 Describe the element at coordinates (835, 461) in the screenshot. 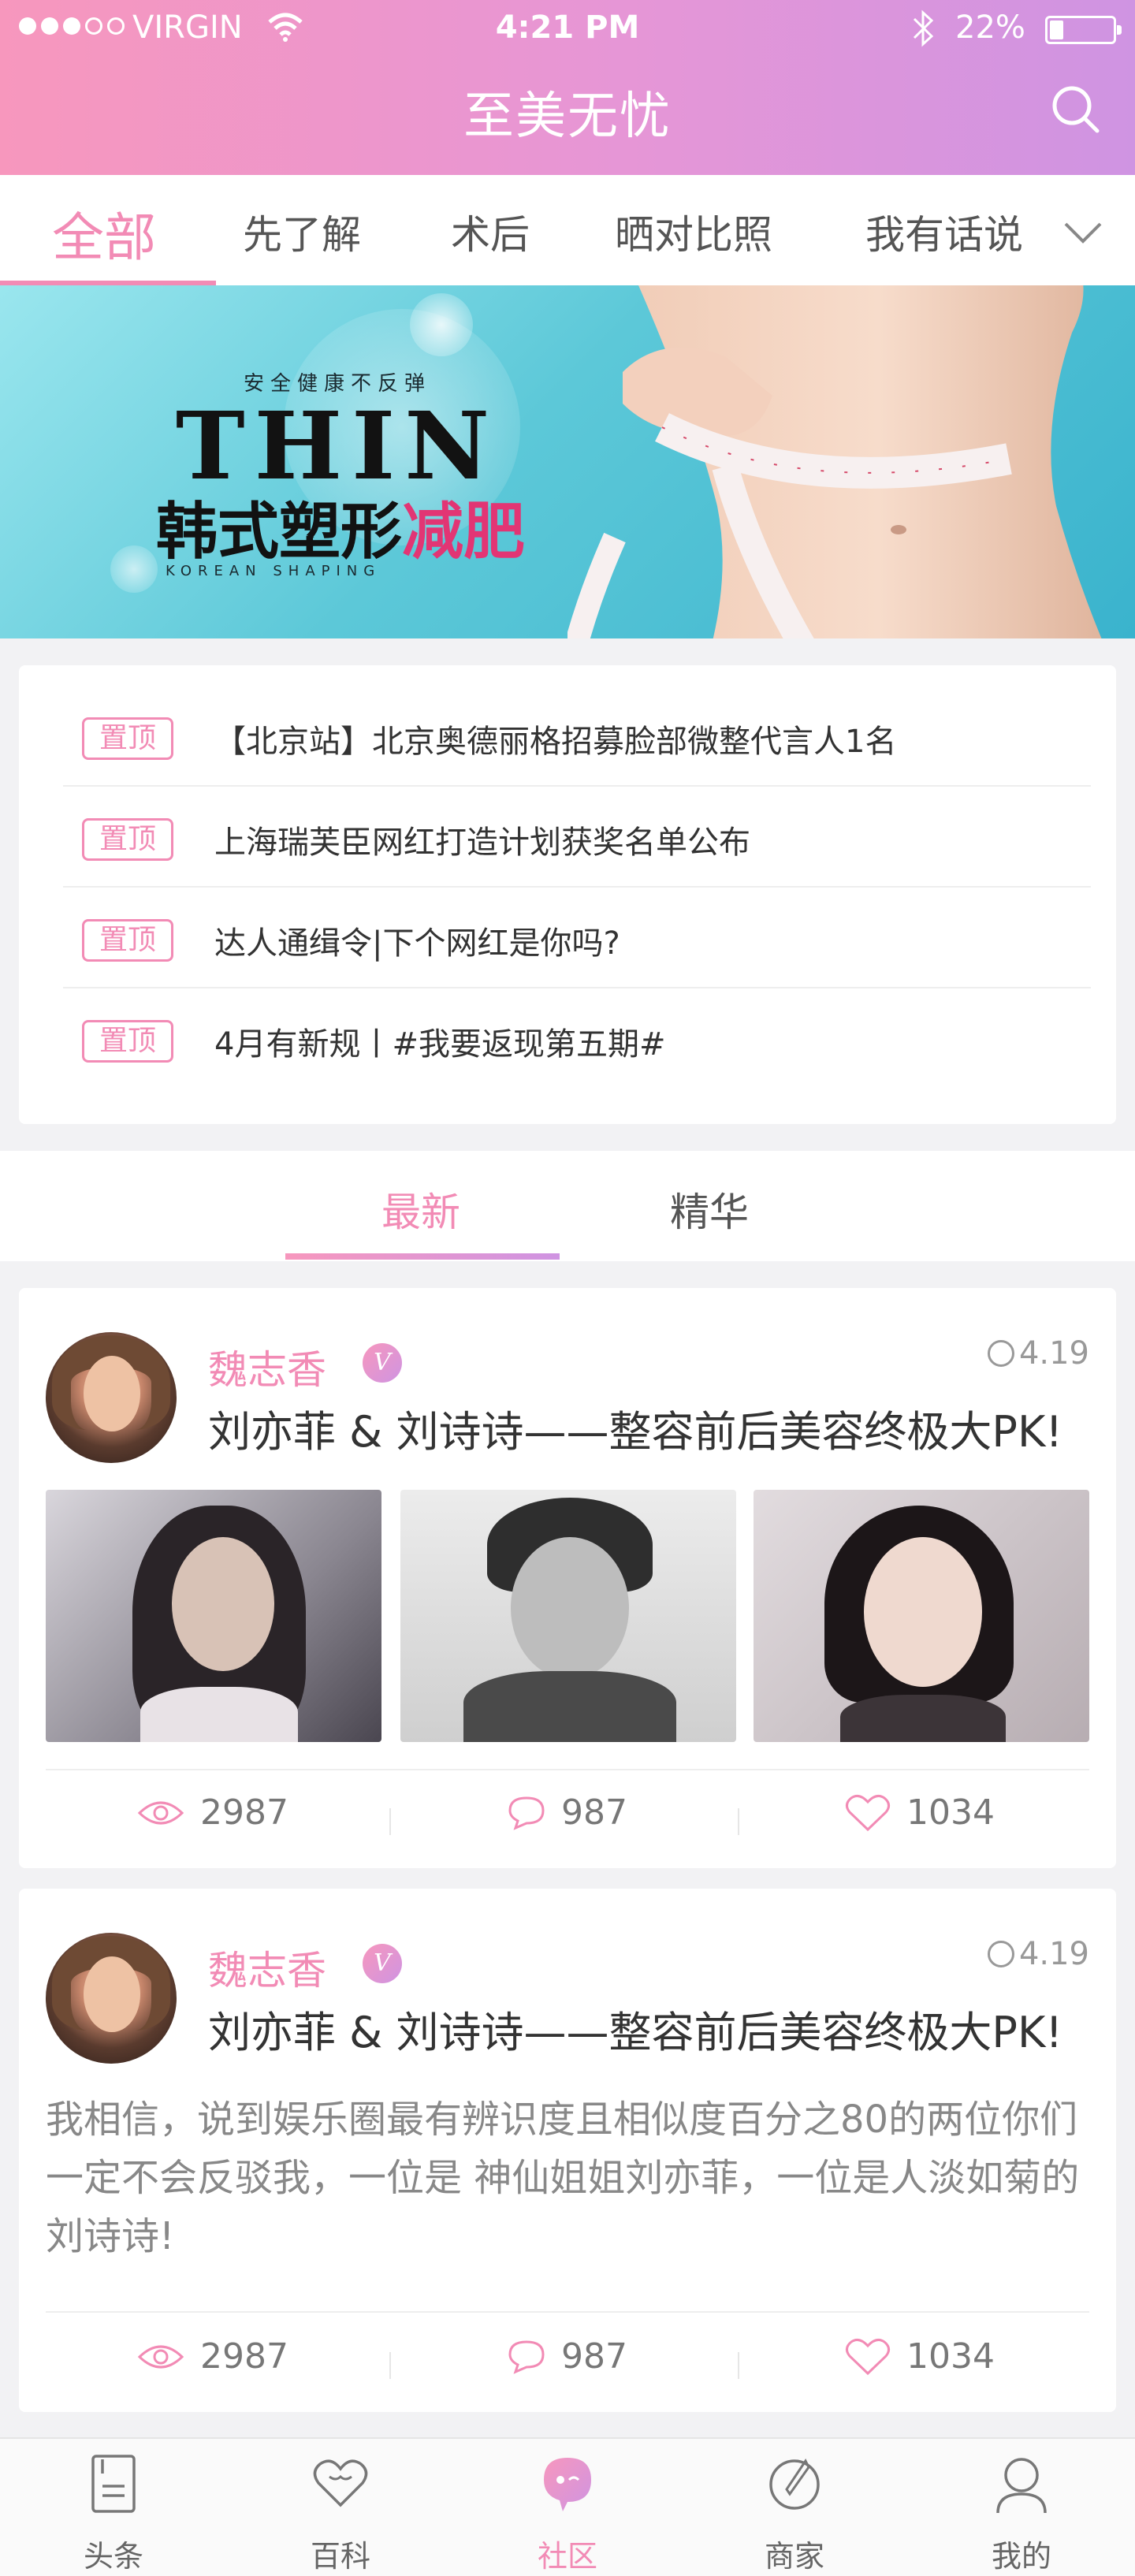

I see `waist-measuring-image` at that location.